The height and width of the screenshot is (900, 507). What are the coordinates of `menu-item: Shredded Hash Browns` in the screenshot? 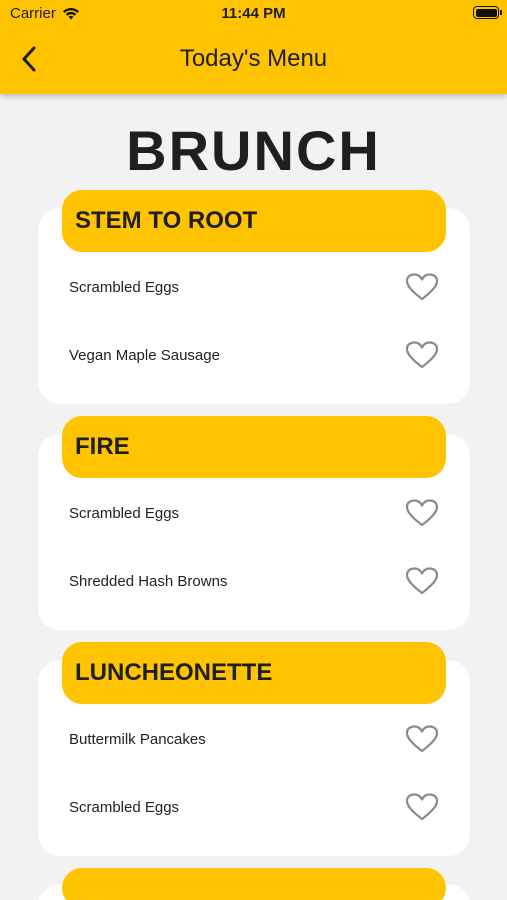 It's located at (254, 581).